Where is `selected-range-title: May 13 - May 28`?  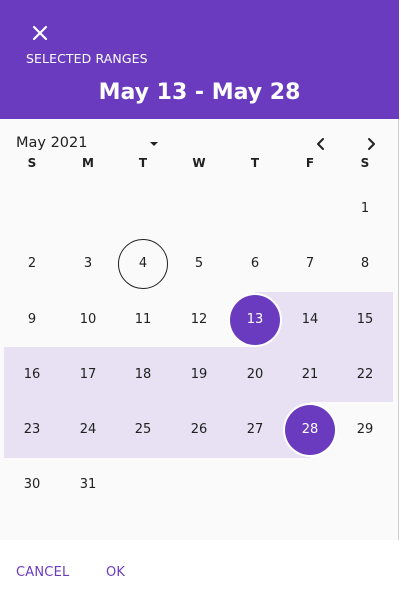
selected-range-title: May 13 - May 28 is located at coordinates (199, 92).